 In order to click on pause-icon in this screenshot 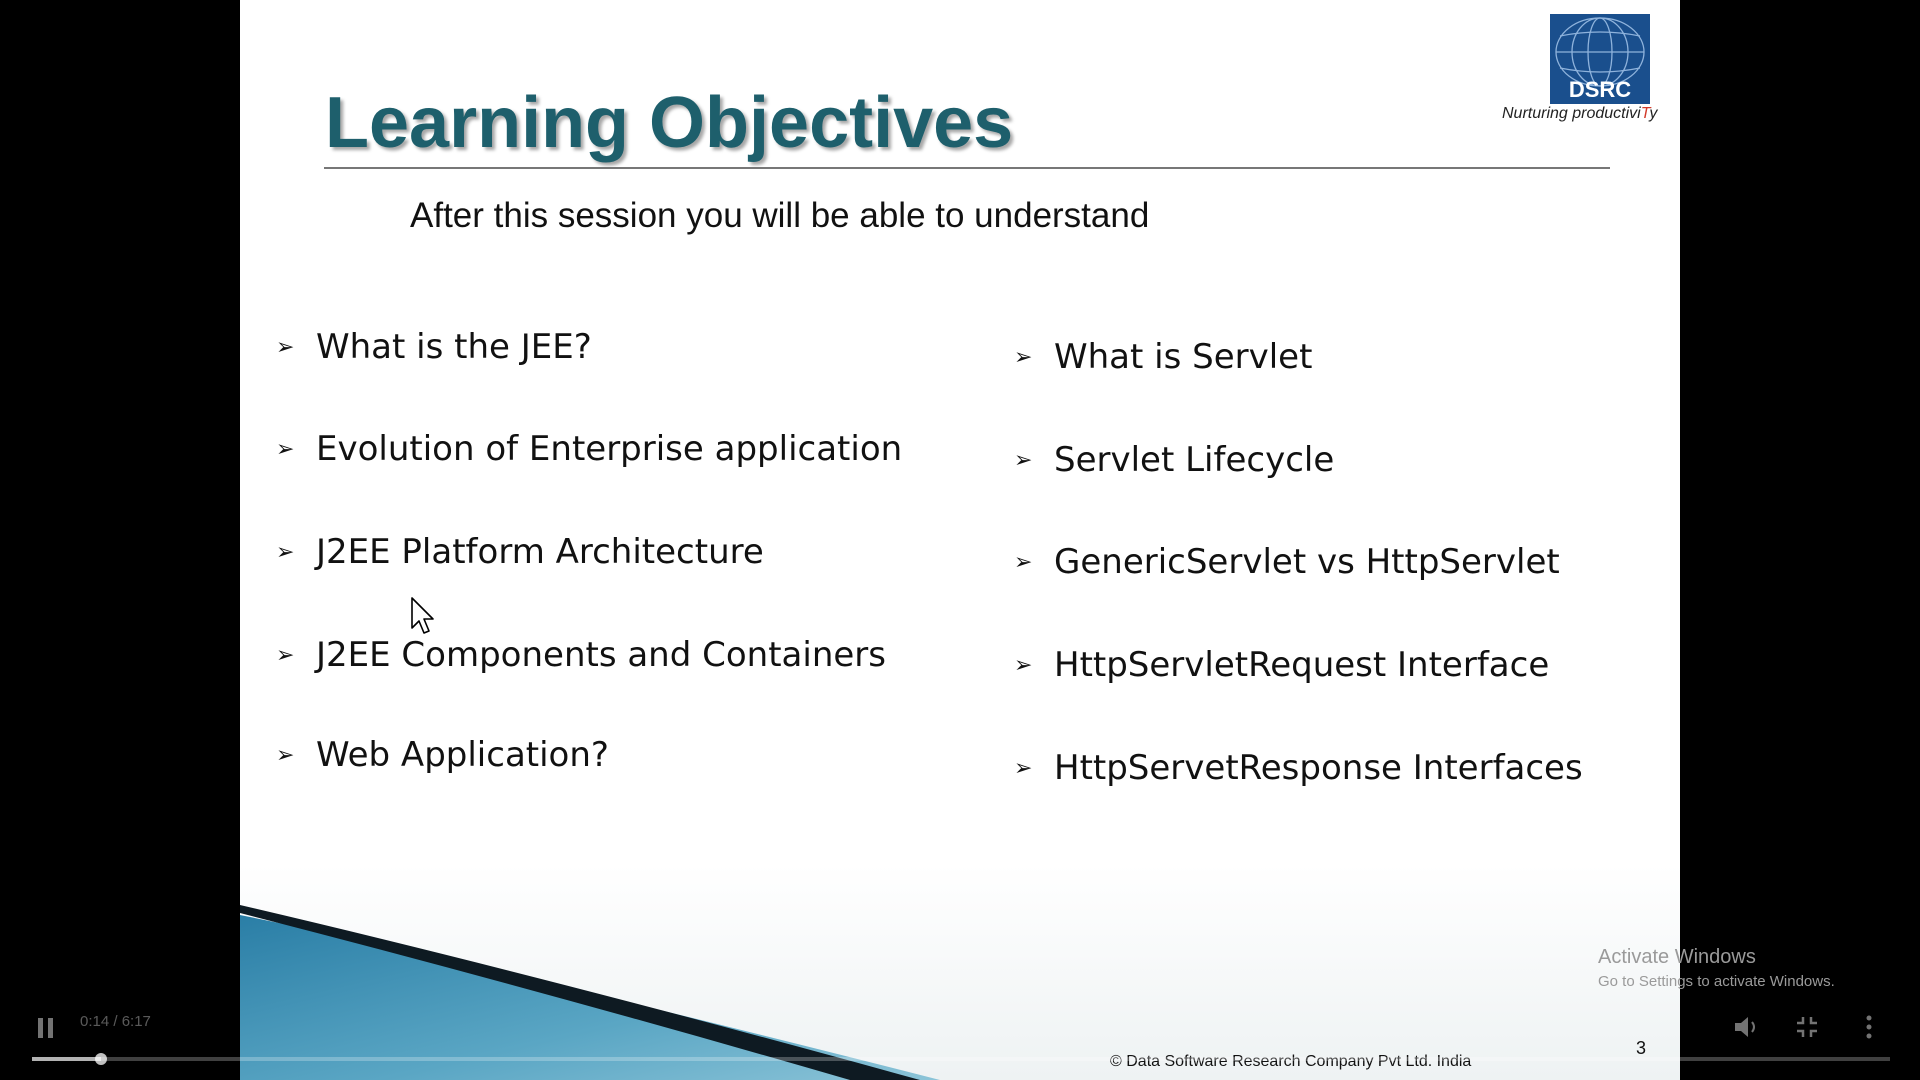, I will do `click(46, 1028)`.